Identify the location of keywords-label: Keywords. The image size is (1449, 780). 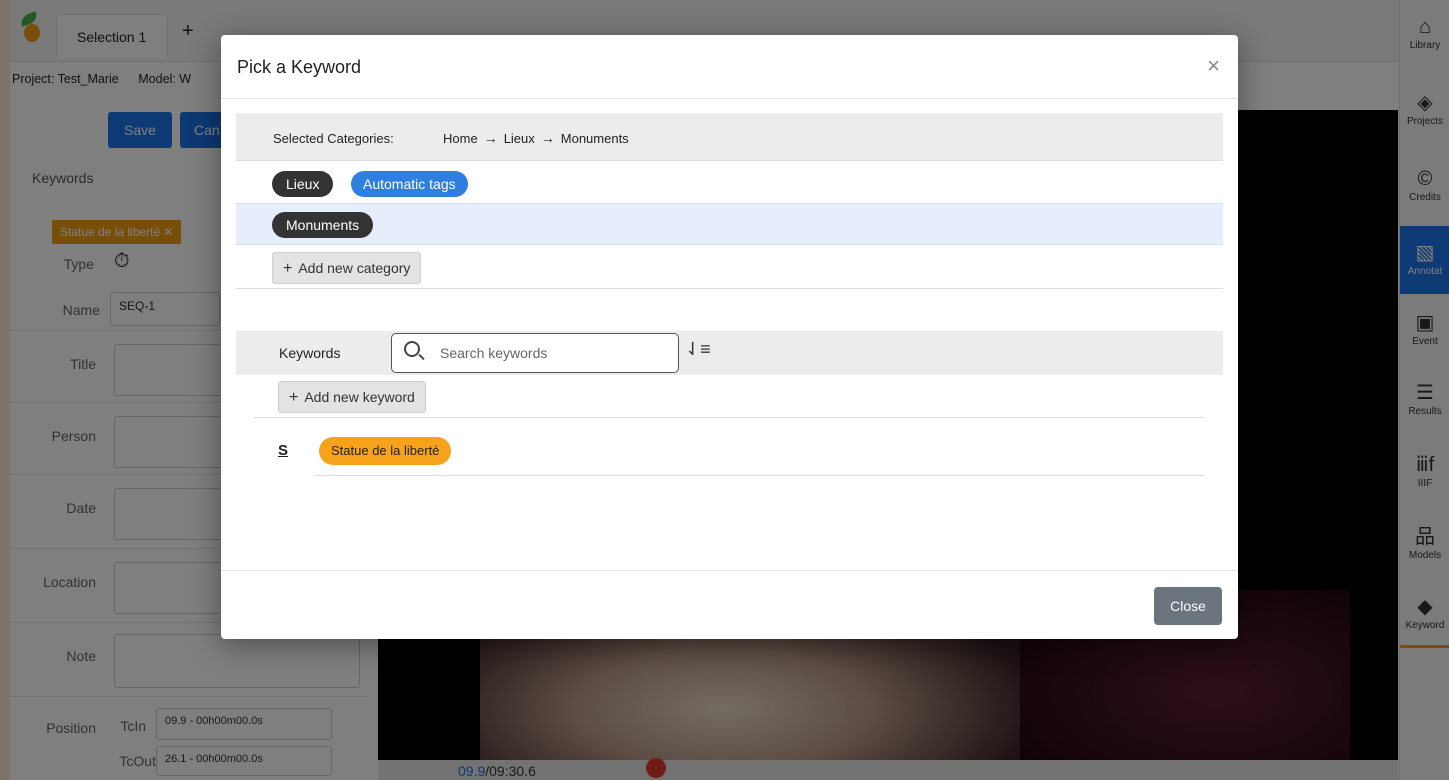
(310, 353).